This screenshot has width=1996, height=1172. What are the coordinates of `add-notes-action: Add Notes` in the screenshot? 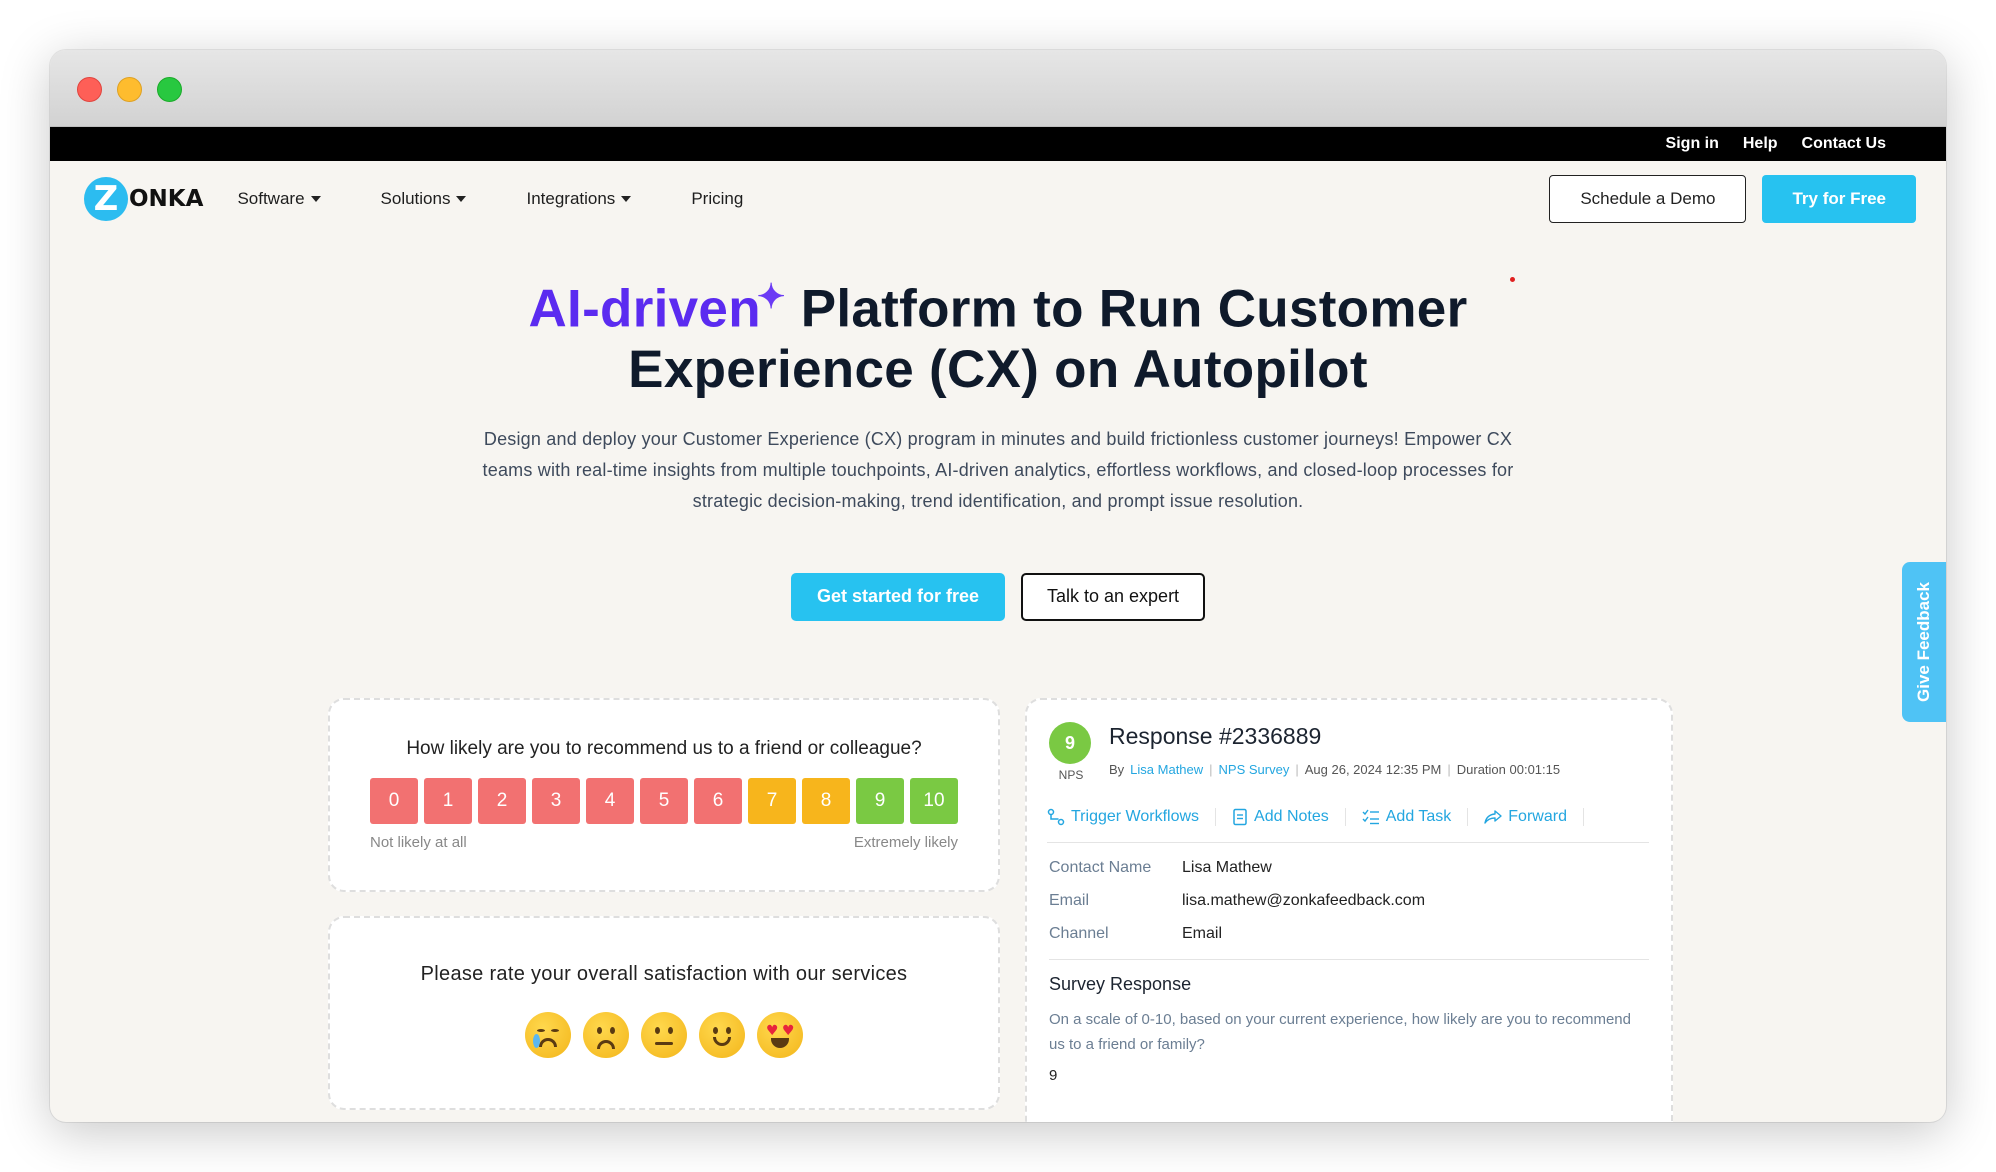 It's located at (1281, 817).